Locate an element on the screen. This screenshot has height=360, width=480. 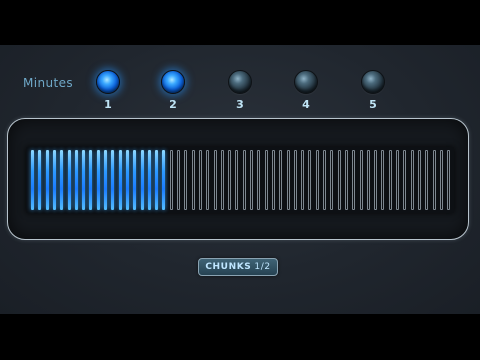
chunks-button: CHUNKS 1/2 is located at coordinates (238, 267).